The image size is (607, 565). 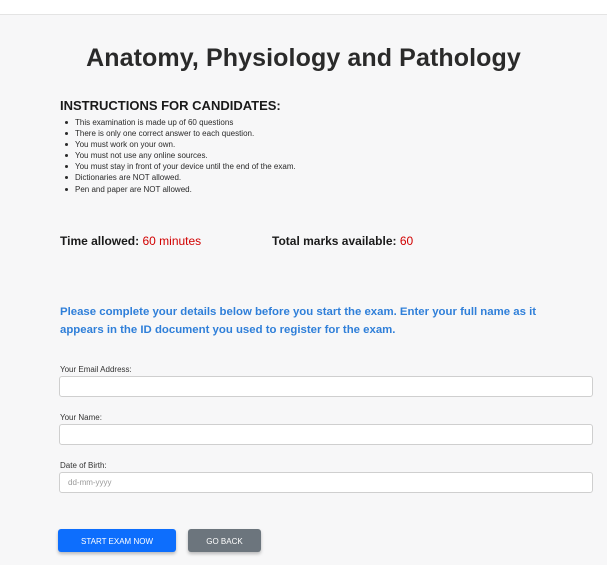 I want to click on total-marks-label: Total marks available:, so click(x=334, y=241).